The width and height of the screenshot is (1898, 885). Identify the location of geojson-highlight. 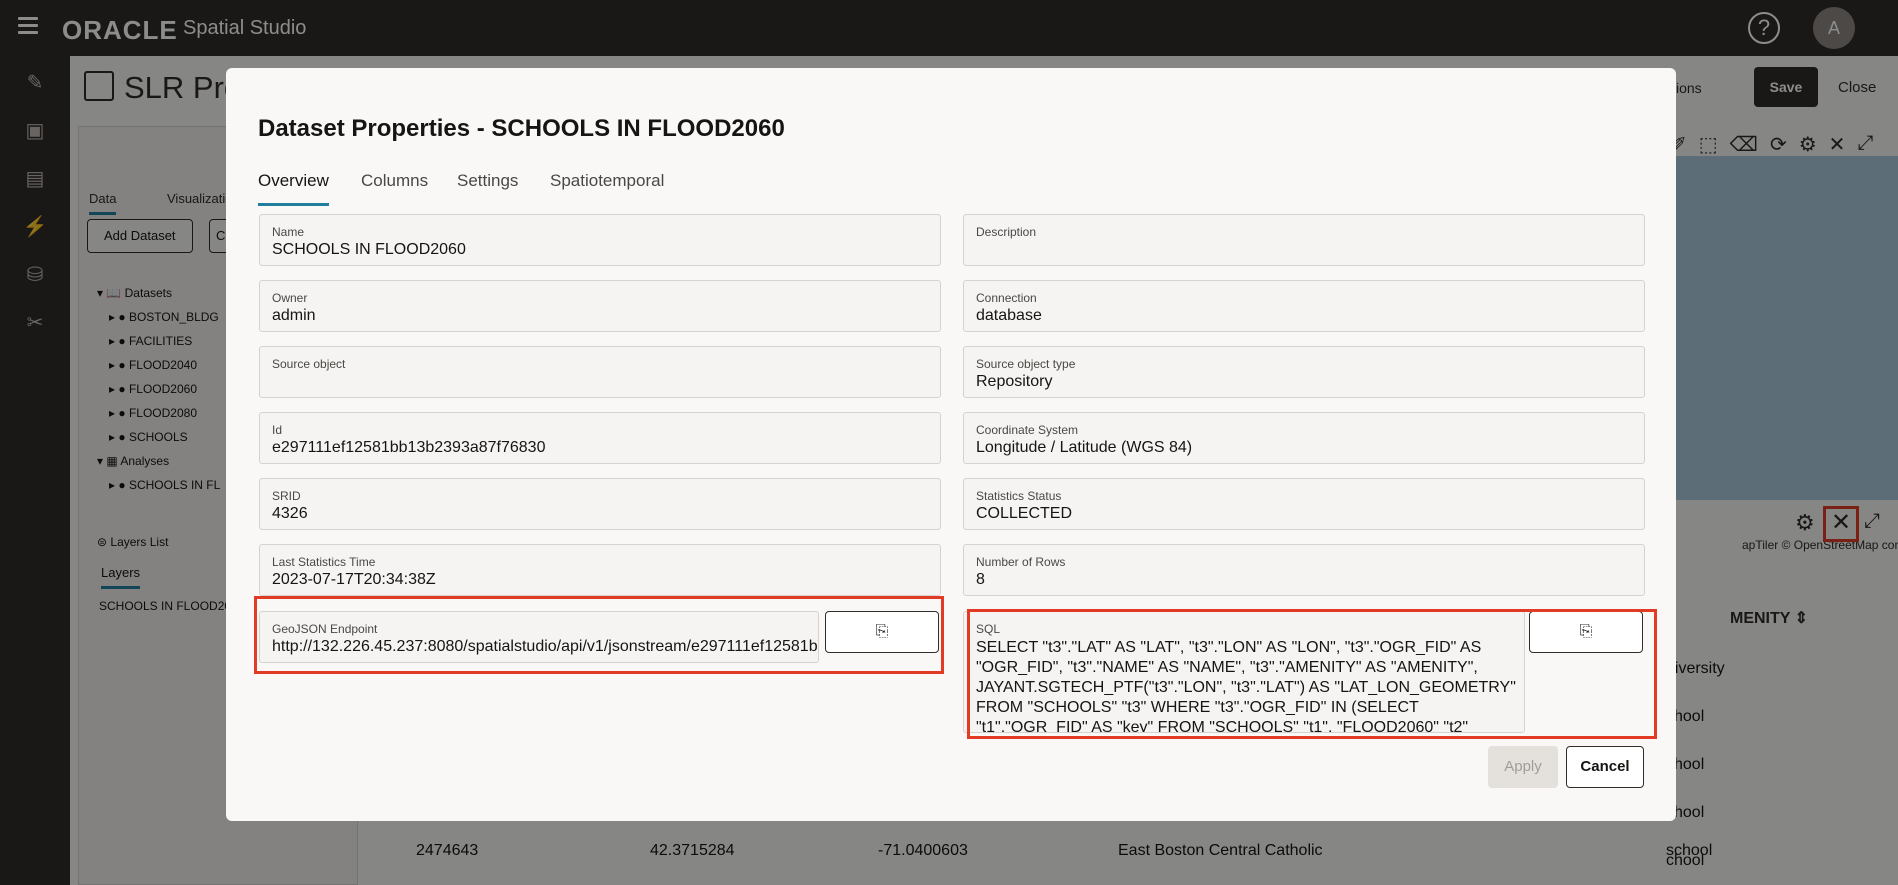
(599, 635).